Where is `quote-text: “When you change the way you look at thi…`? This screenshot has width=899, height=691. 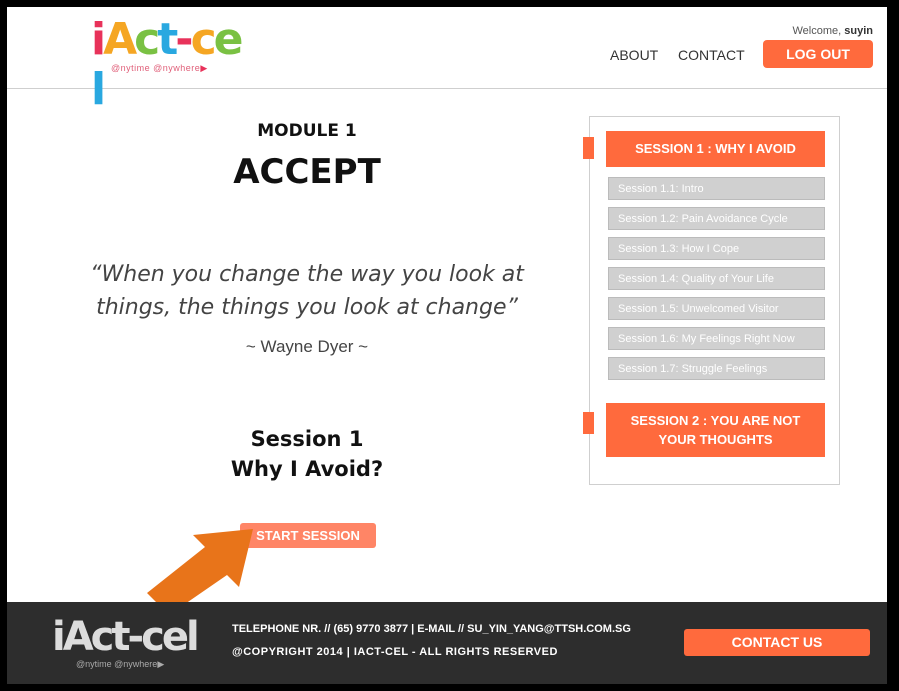 quote-text: “When you change the way you look at thi… is located at coordinates (307, 291).